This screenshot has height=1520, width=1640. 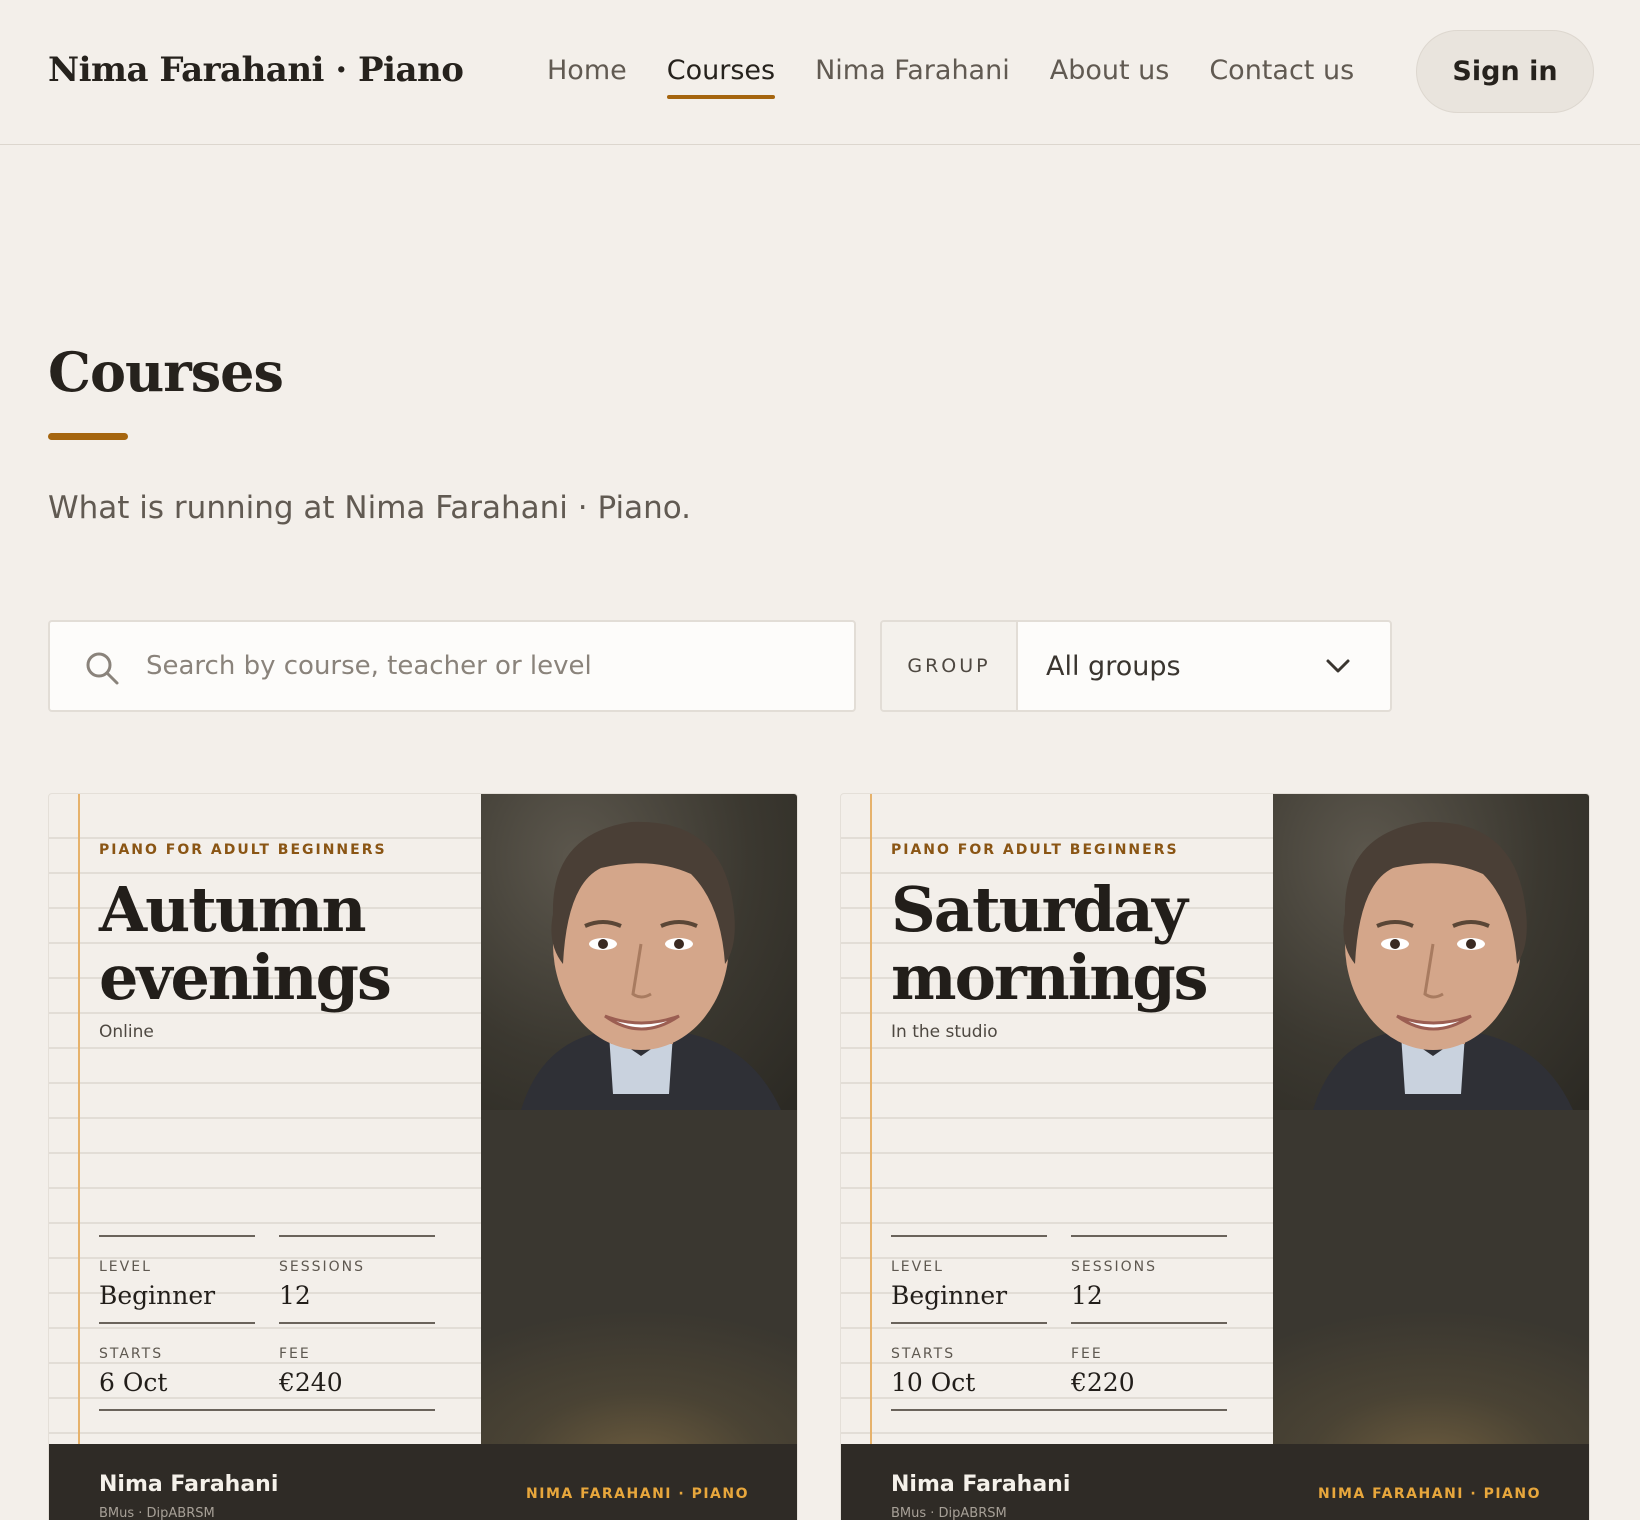 What do you see at coordinates (1281, 77) in the screenshot?
I see `nav-contact-us: Contact us` at bounding box center [1281, 77].